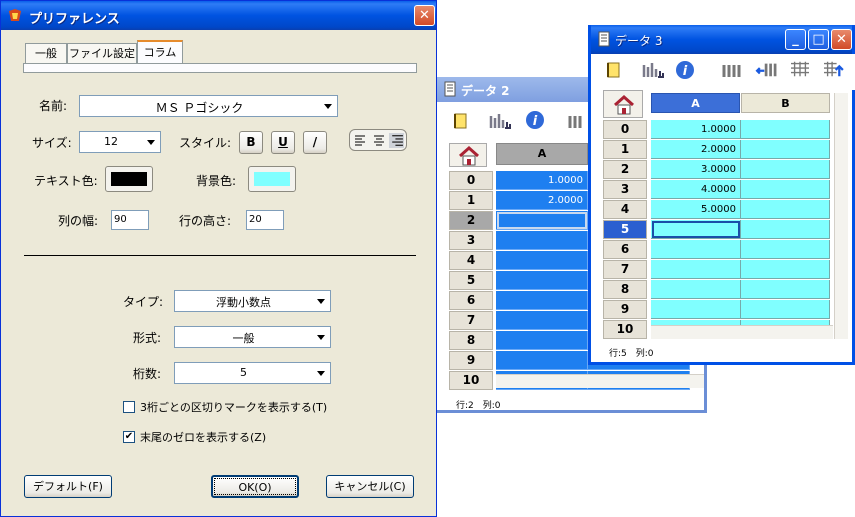 The height and width of the screenshot is (517, 855). Describe the element at coordinates (471, 340) in the screenshot. I see `data2-row-header: 8` at that location.